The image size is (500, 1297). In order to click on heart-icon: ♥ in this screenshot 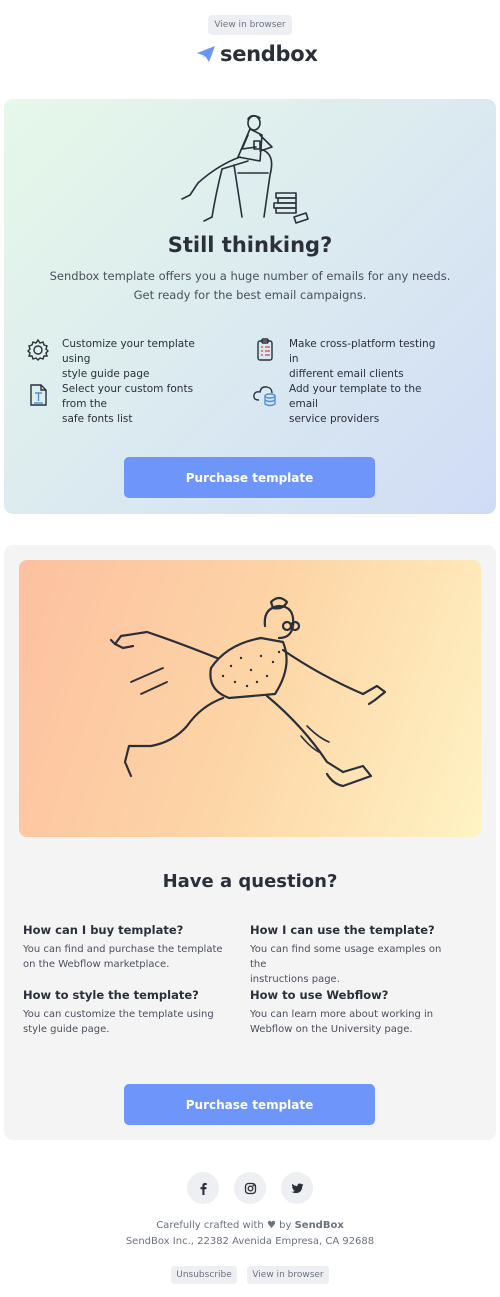, I will do `click(271, 1225)`.